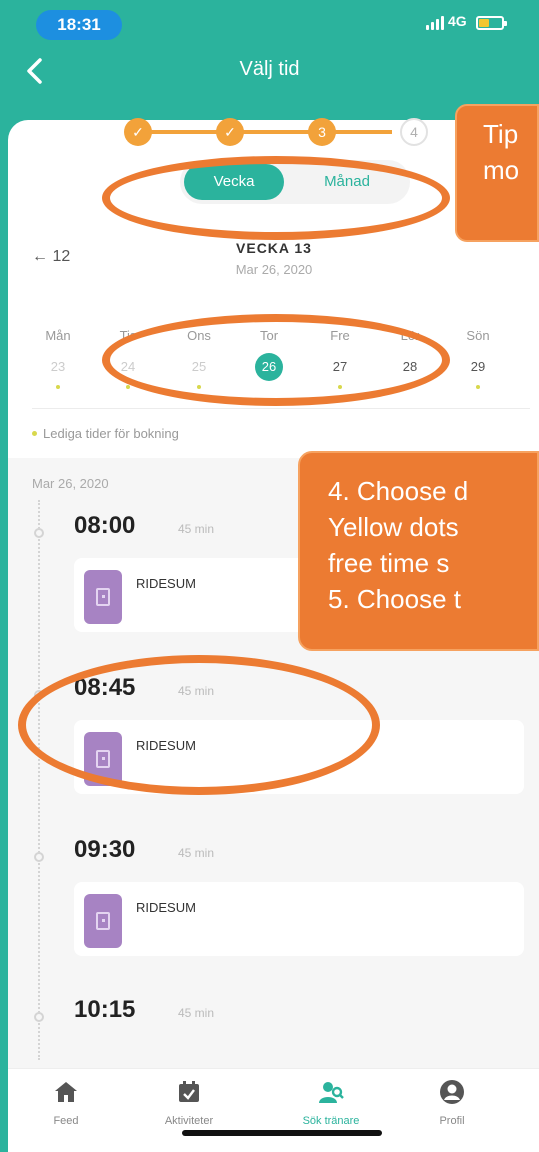 This screenshot has height=1152, width=539. I want to click on day-name: Sön, so click(478, 335).